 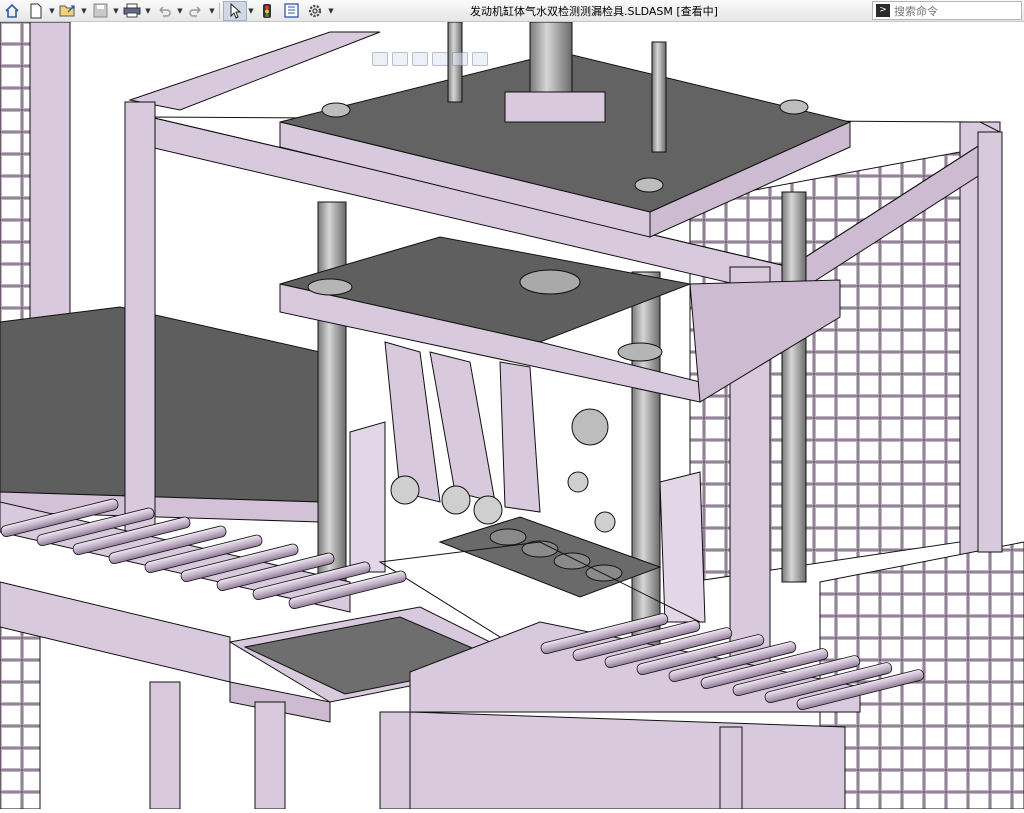 I want to click on undo-icon, so click(x=165, y=11).